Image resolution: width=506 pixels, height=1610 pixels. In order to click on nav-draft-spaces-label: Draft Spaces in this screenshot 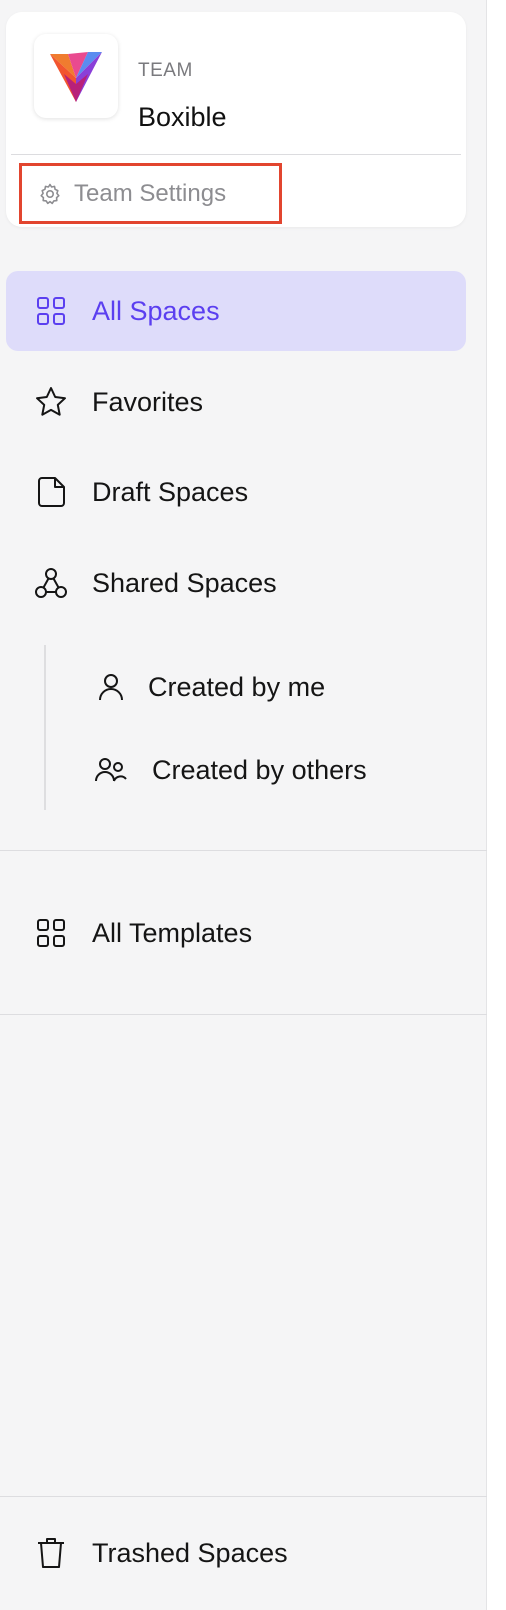, I will do `click(170, 491)`.